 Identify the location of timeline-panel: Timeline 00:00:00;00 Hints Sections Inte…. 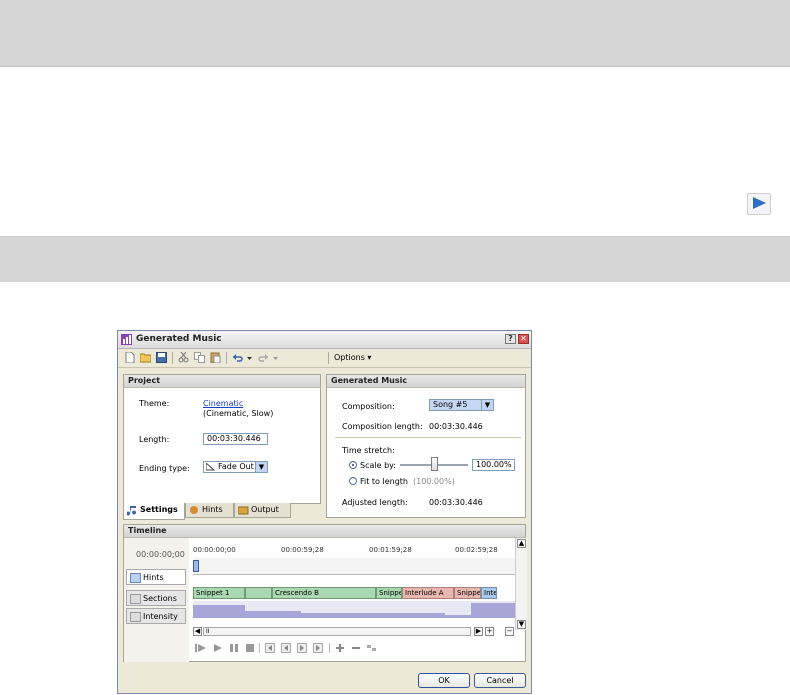
(336, 593).